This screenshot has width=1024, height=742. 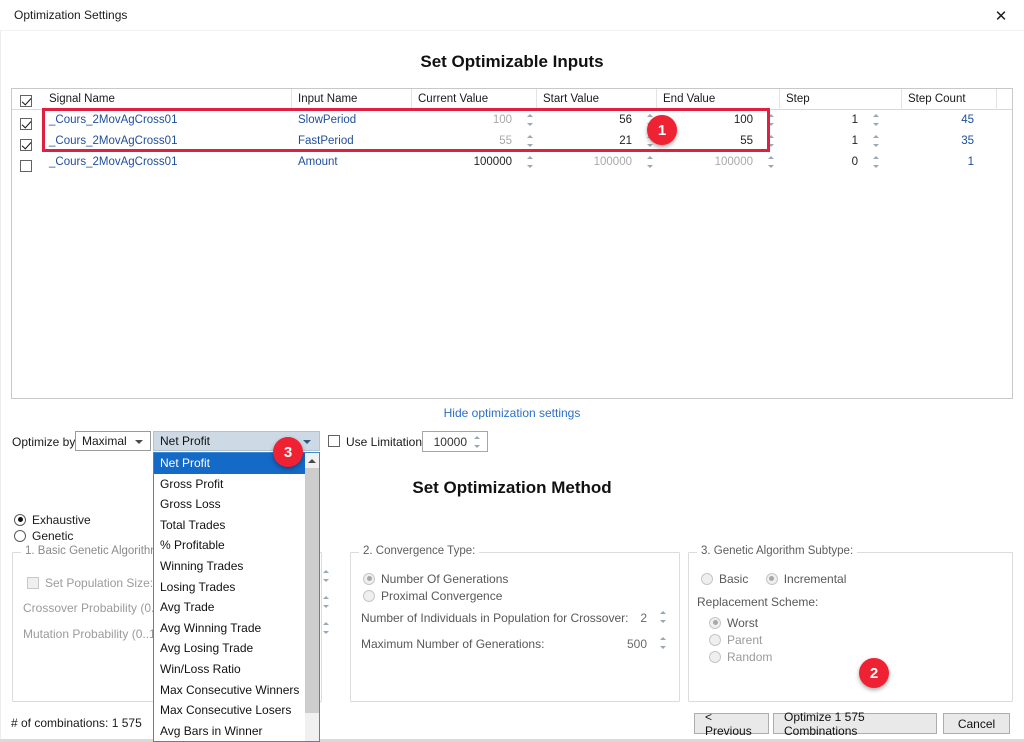 I want to click on radio-incremental: Incremental, so click(x=806, y=578).